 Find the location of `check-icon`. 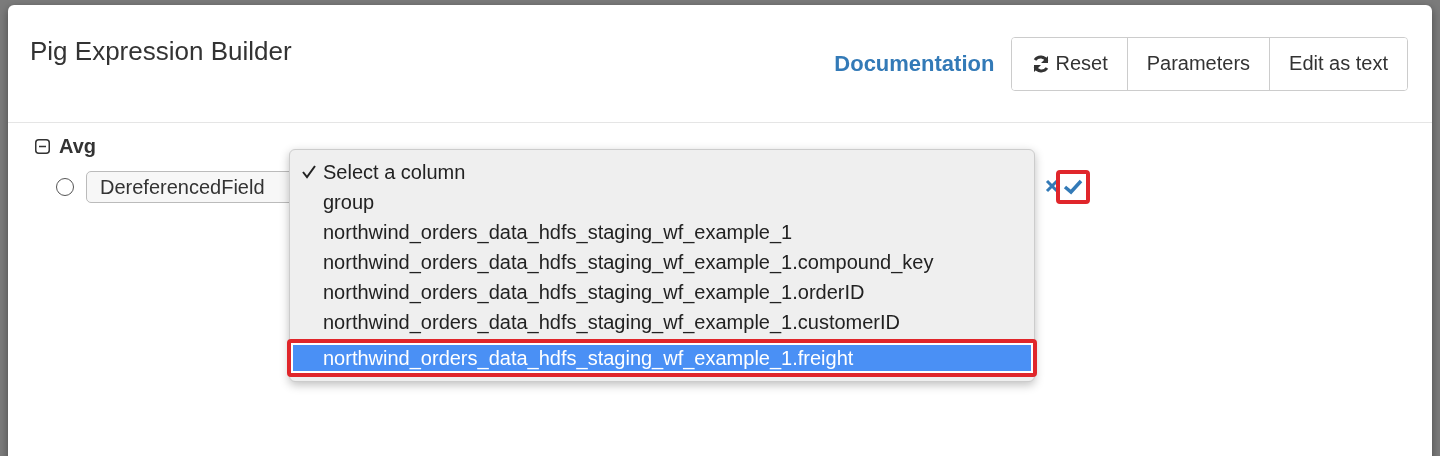

check-icon is located at coordinates (1073, 187).